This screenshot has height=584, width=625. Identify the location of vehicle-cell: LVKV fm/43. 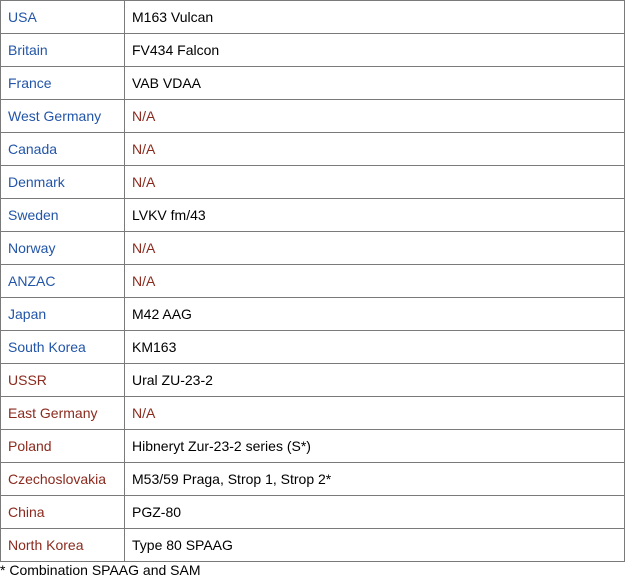
(374, 215).